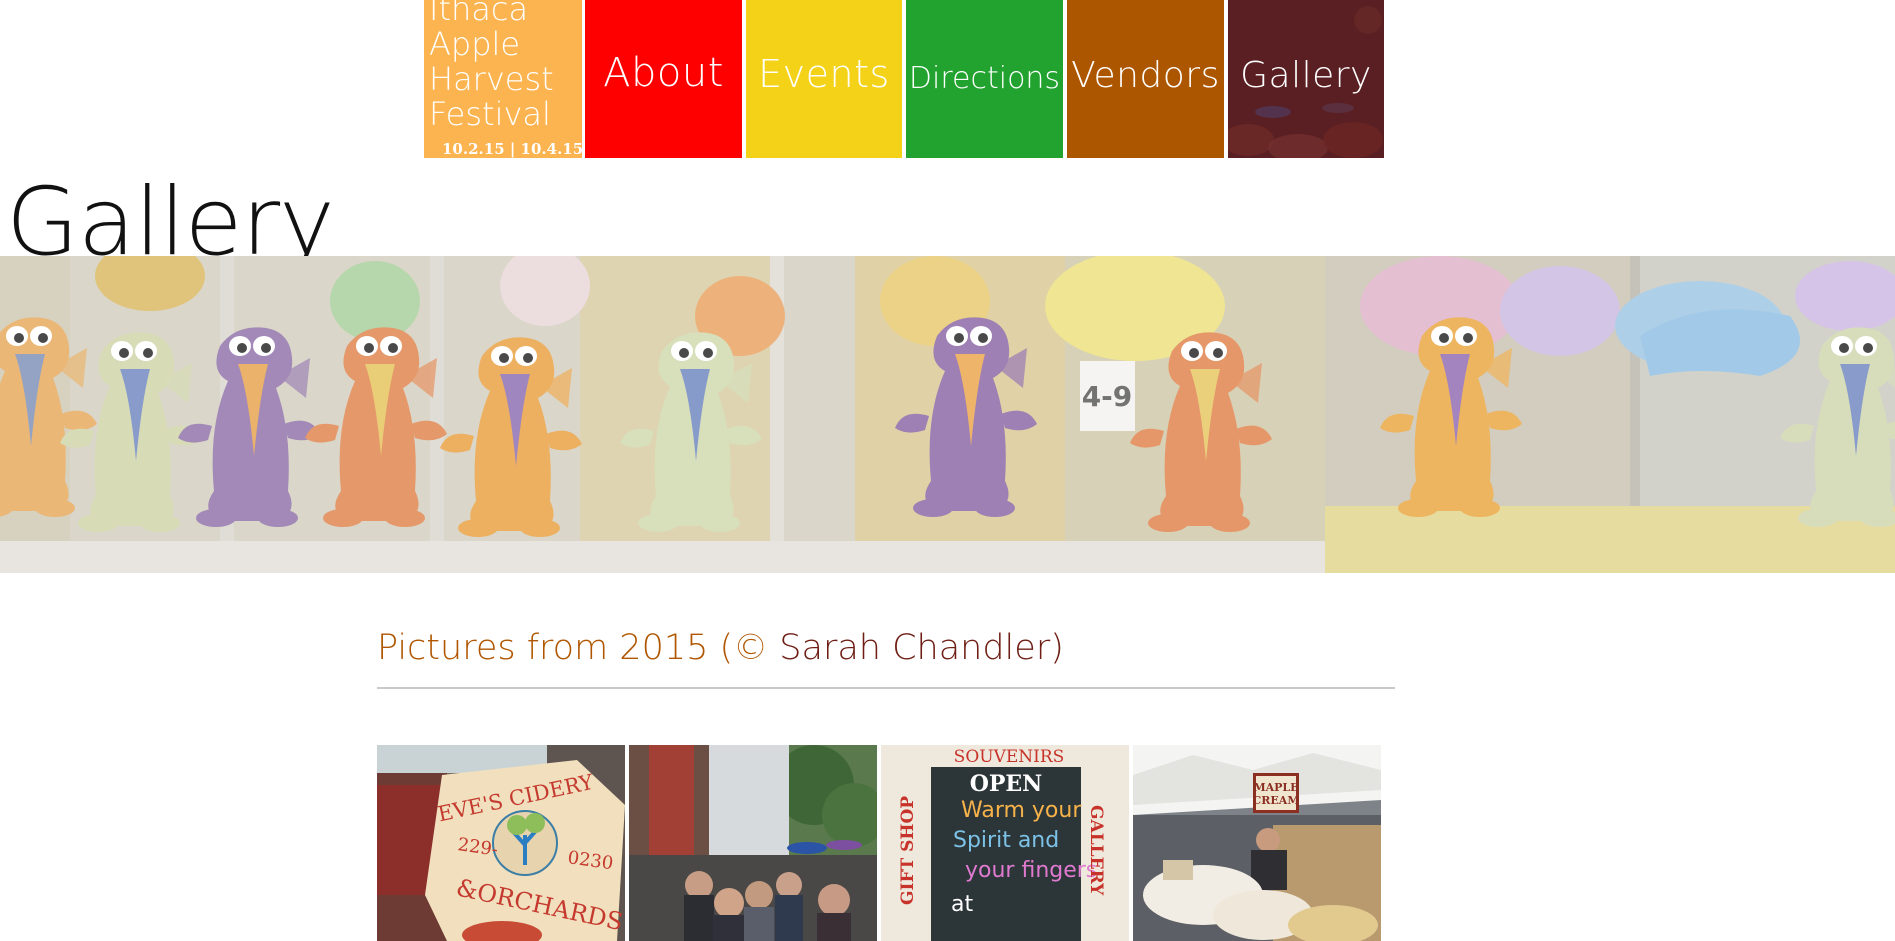 This screenshot has width=1895, height=941. Describe the element at coordinates (1275, 787) in the screenshot. I see `maple-sign-line1: MAPLE` at that location.